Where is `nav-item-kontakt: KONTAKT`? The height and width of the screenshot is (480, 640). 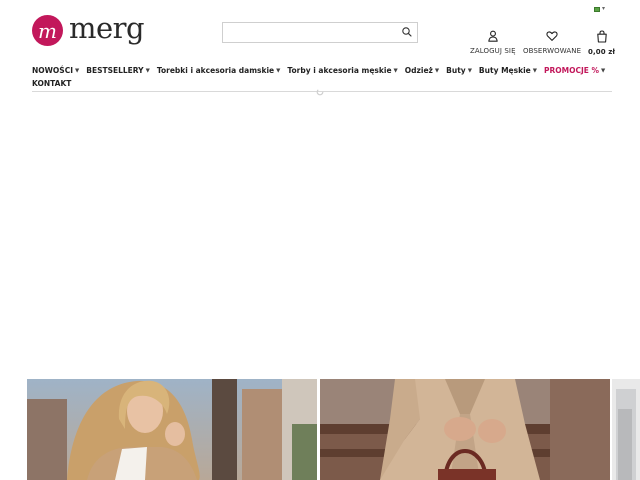 nav-item-kontakt: KONTAKT is located at coordinates (51, 83).